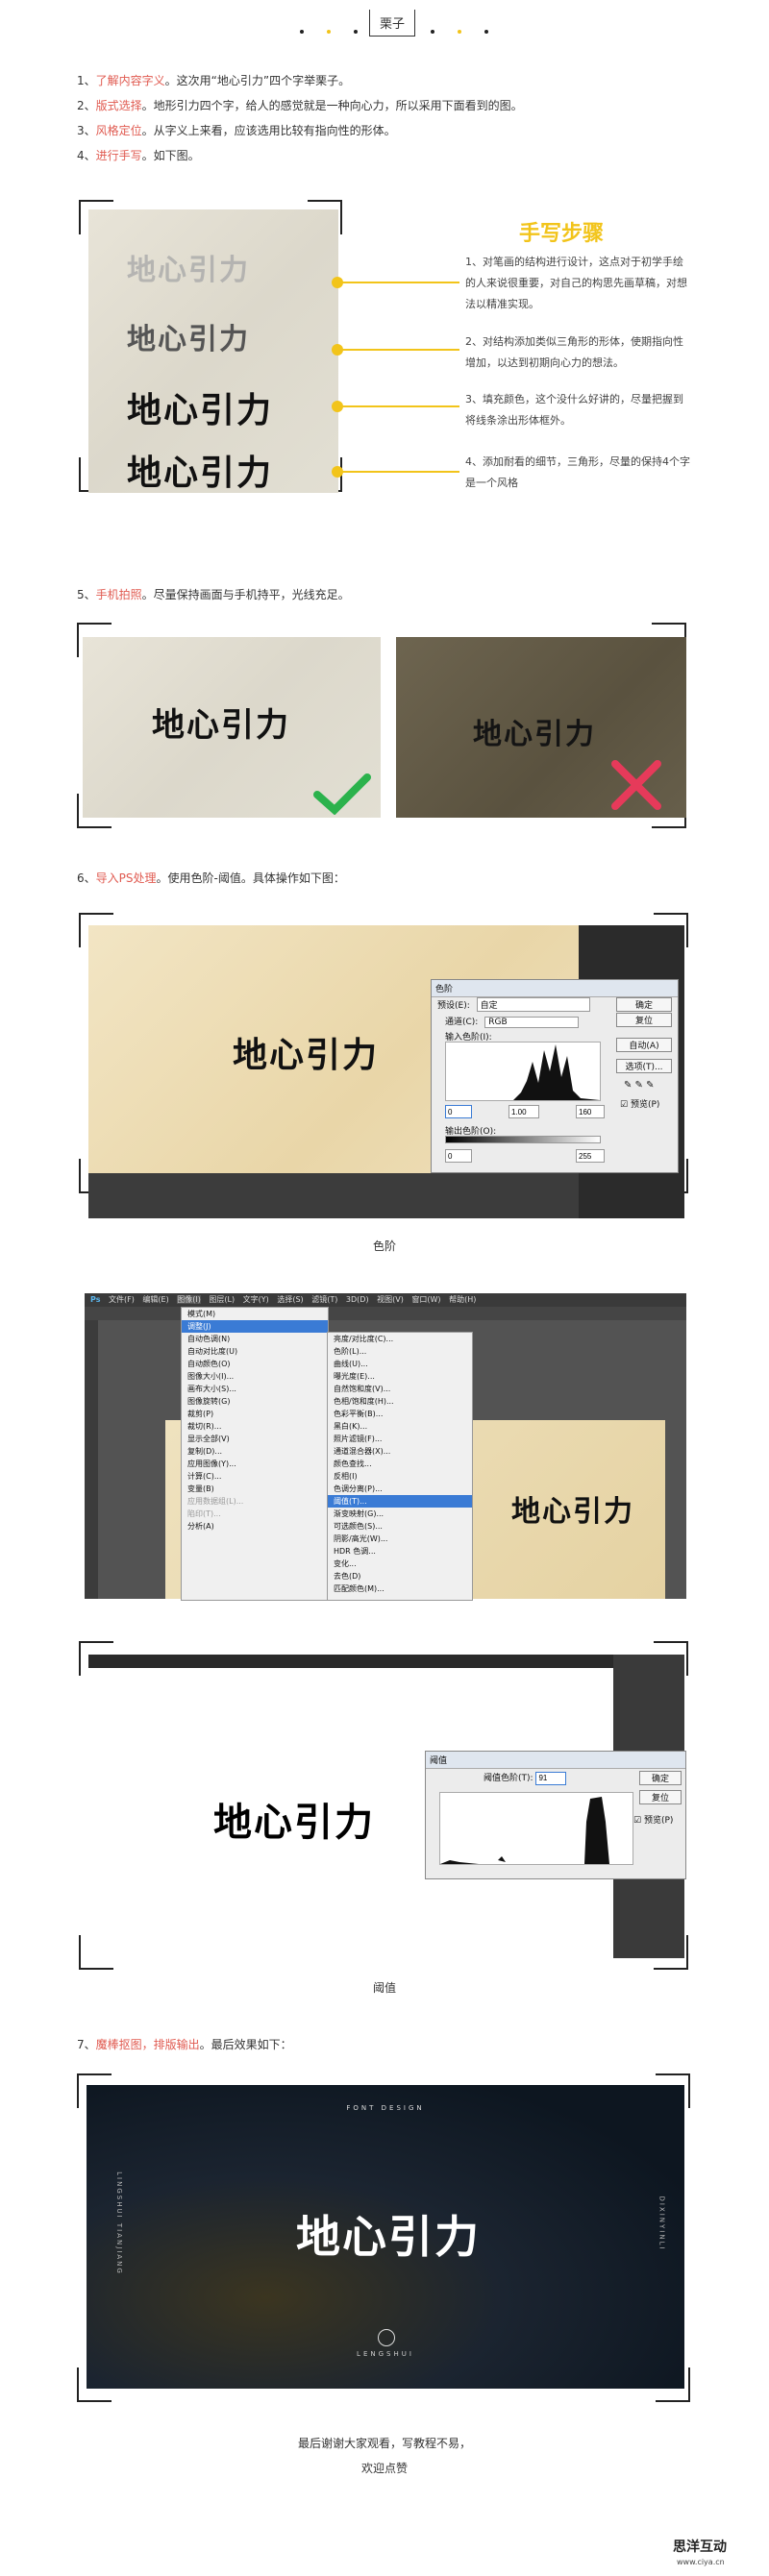 This screenshot has width=769, height=2576. What do you see at coordinates (384, 2468) in the screenshot?
I see `closing-line-2: 欢迎点赞` at bounding box center [384, 2468].